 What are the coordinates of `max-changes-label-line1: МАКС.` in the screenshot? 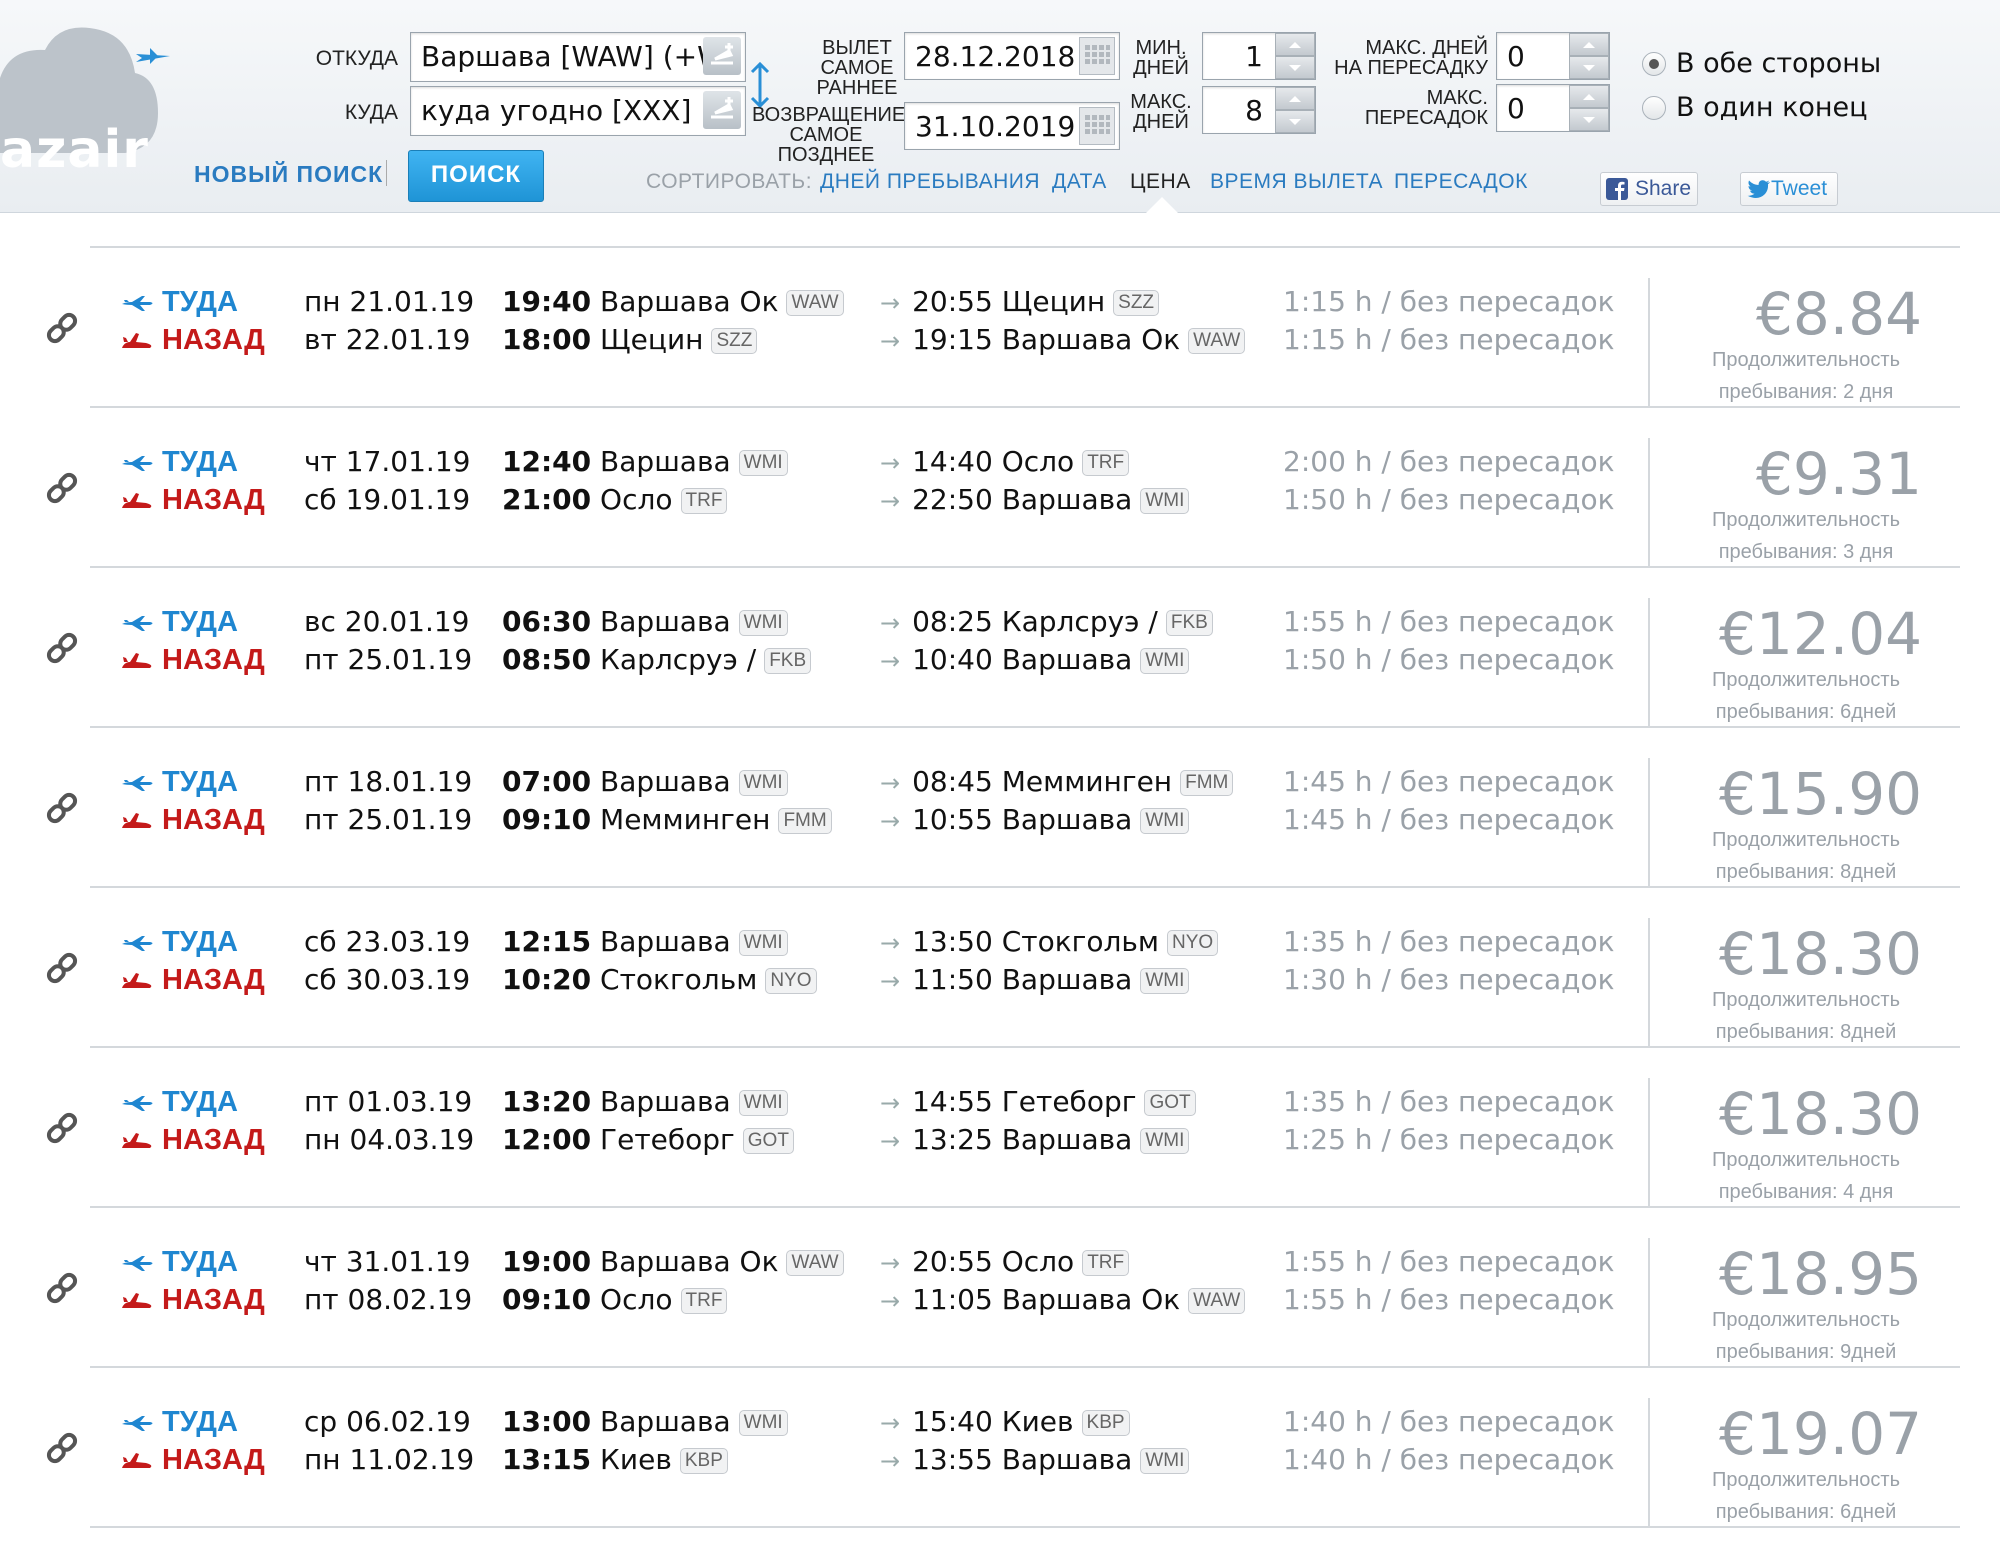 It's located at (1457, 98).